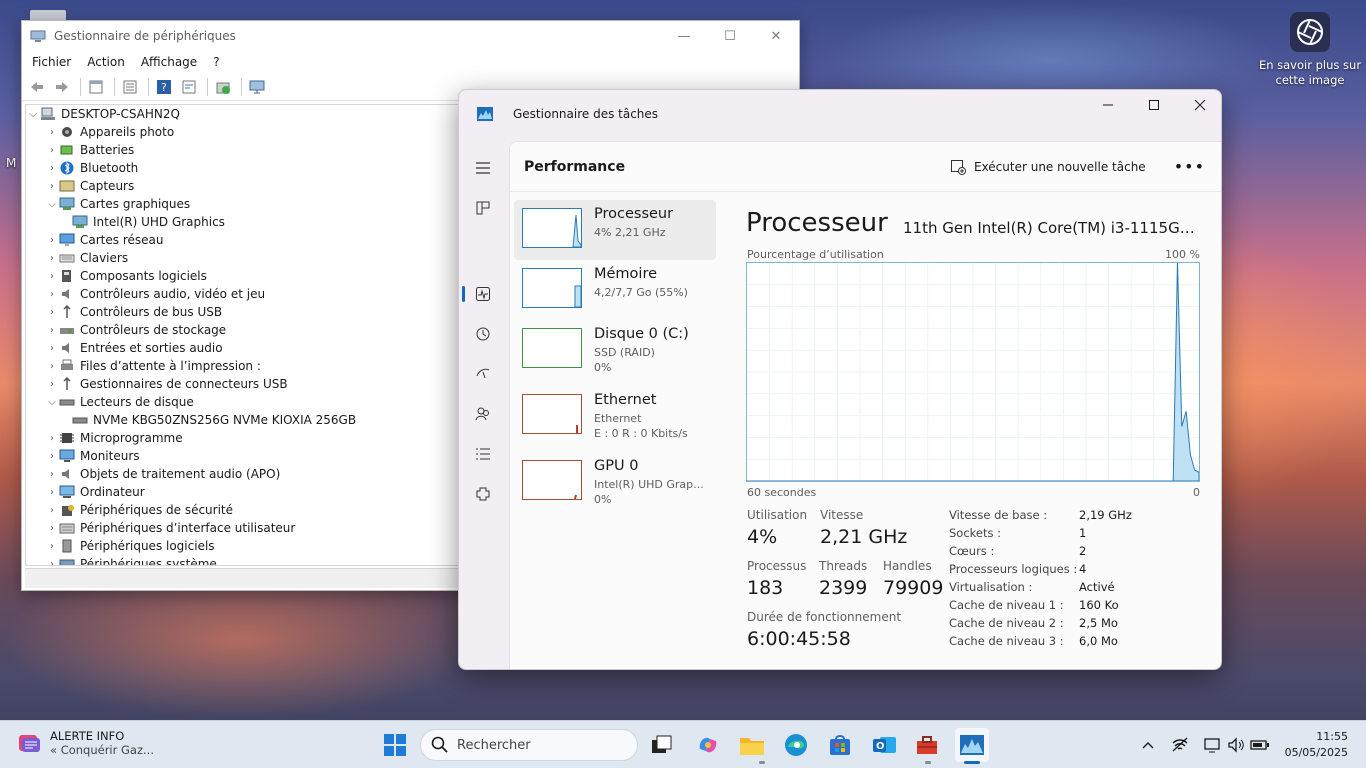  What do you see at coordinates (245, 492) in the screenshot?
I see `device-category: › Ordinateur` at bounding box center [245, 492].